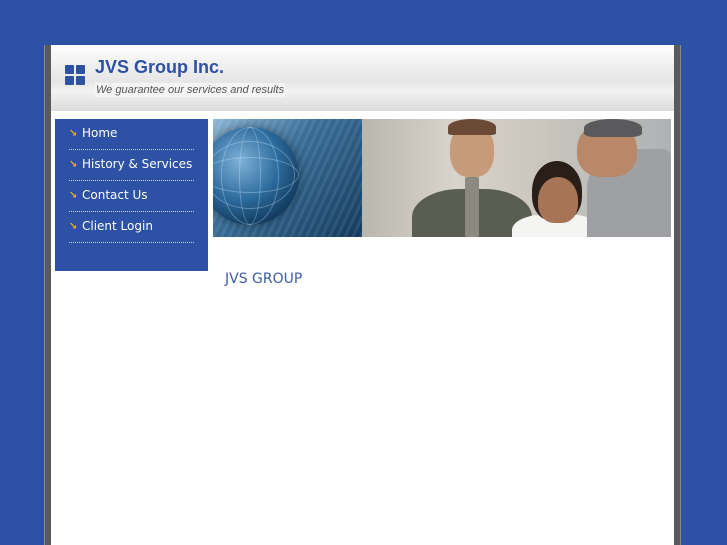 The image size is (727, 545). I want to click on nav-item-contact-us: ↘ Contact Us, so click(131, 196).